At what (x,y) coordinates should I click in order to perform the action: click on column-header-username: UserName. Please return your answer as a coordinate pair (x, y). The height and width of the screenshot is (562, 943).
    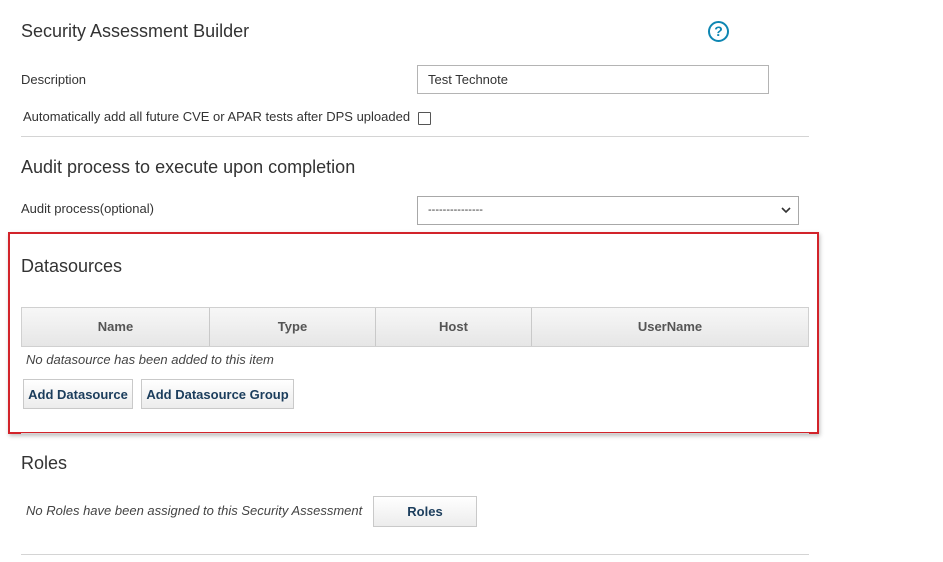
    Looking at the image, I should click on (670, 327).